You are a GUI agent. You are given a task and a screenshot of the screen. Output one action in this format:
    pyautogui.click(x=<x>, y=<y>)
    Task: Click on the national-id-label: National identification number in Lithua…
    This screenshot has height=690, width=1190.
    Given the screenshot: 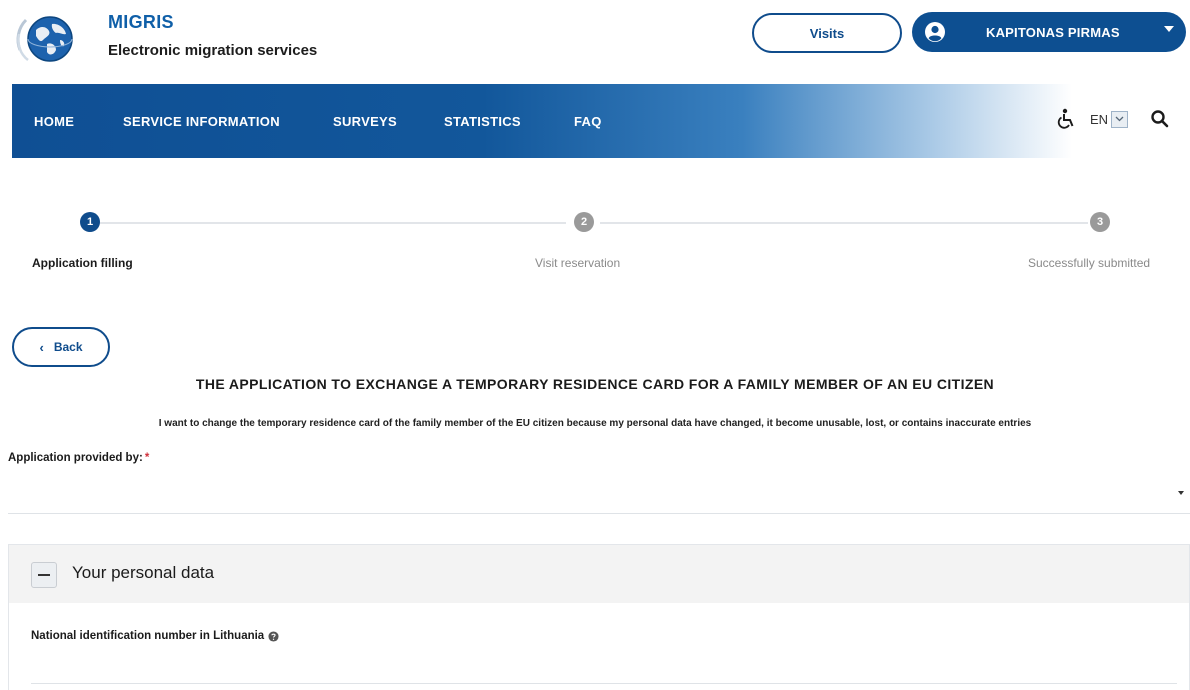 What is the action you would take?
    pyautogui.click(x=155, y=636)
    